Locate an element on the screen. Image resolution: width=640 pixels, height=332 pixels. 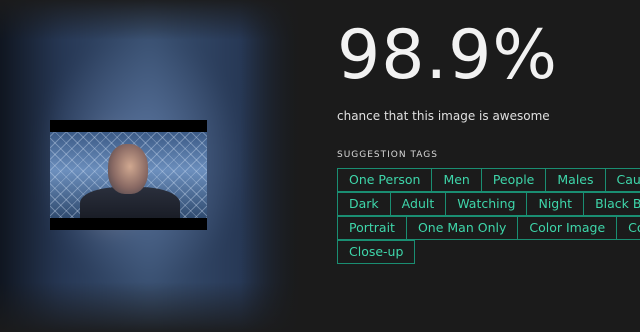
image-thumbnail is located at coordinates (128, 175).